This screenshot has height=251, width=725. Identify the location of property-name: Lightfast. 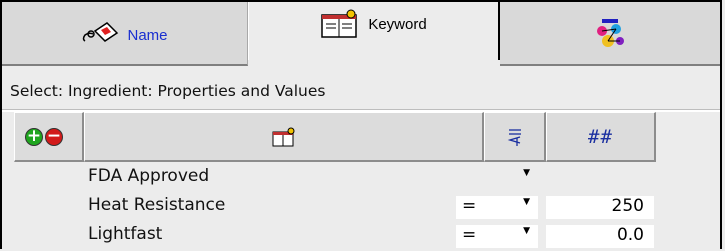
(125, 234).